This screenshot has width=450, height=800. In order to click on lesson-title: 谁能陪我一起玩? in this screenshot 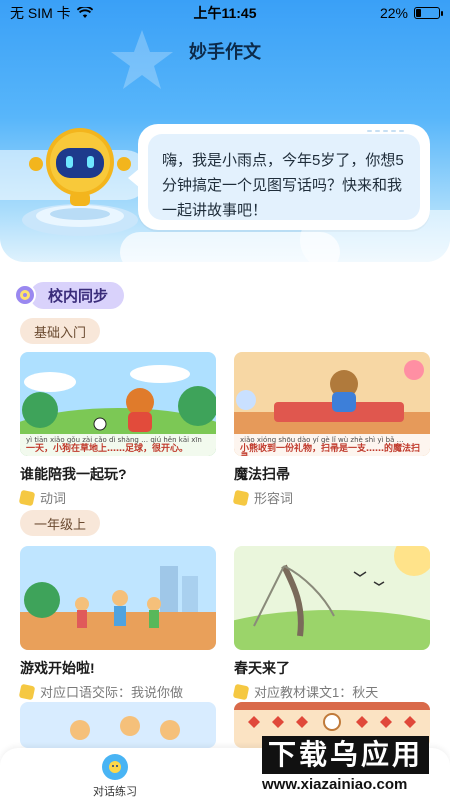, I will do `click(73, 474)`.